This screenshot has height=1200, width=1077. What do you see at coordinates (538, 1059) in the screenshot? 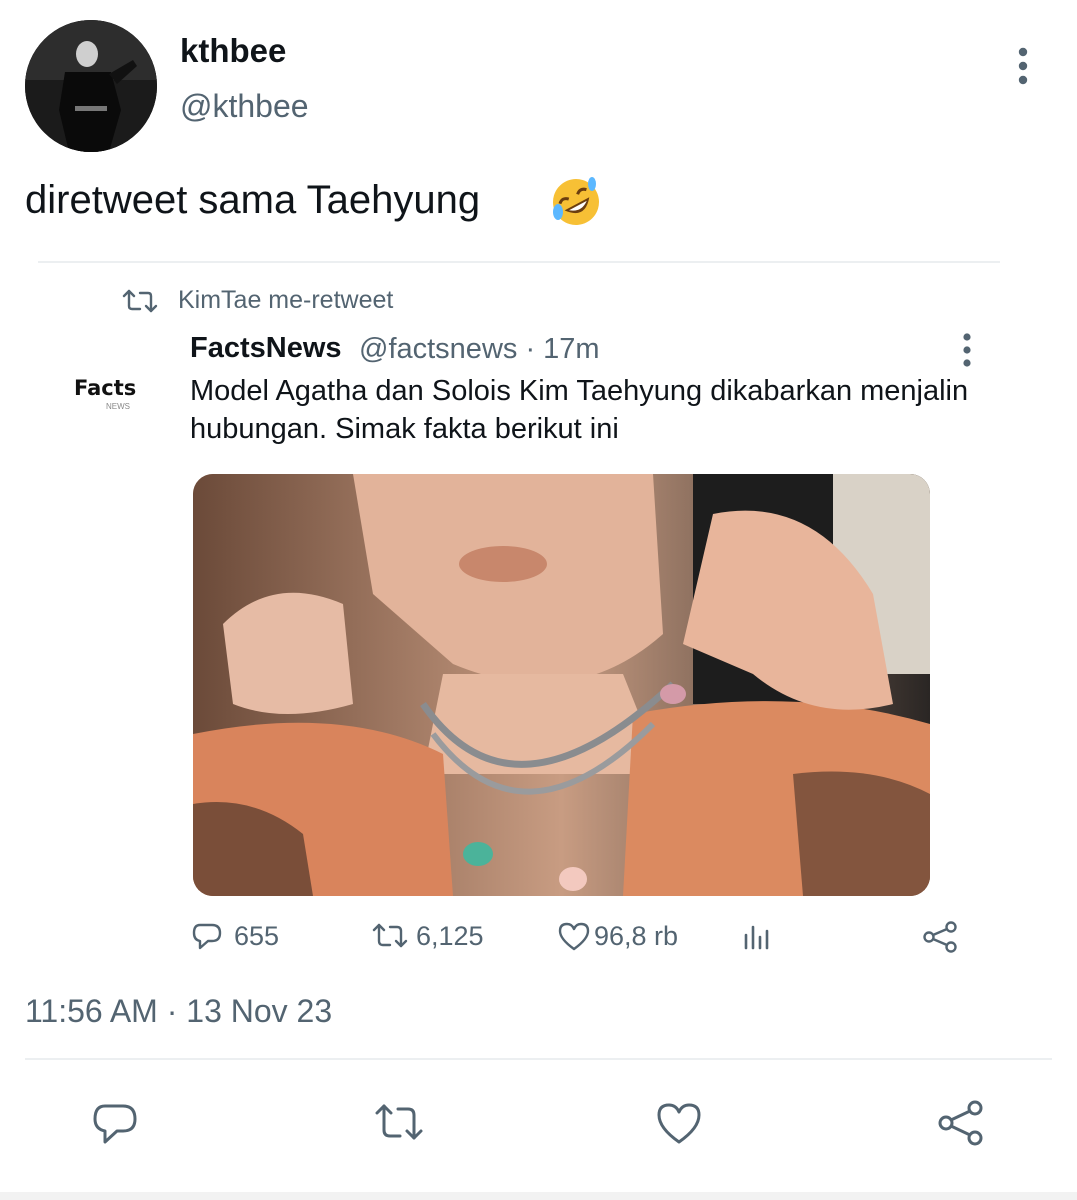
I see `action-divider` at bounding box center [538, 1059].